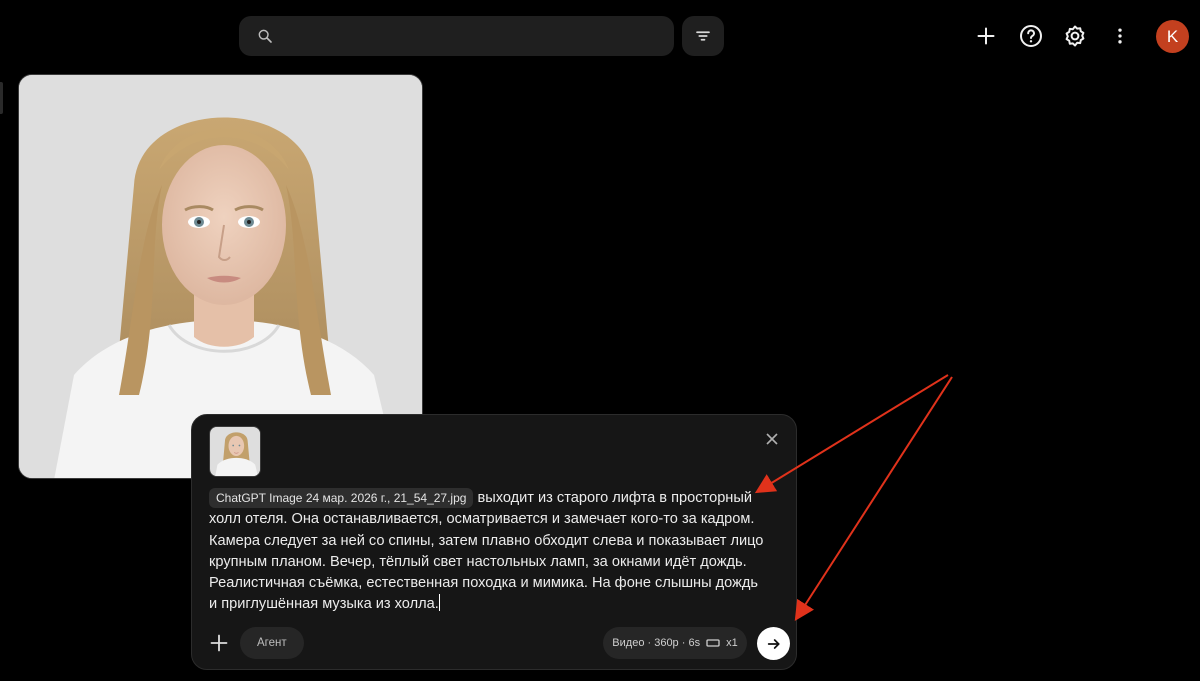  I want to click on add-attachment-button, so click(219, 643).